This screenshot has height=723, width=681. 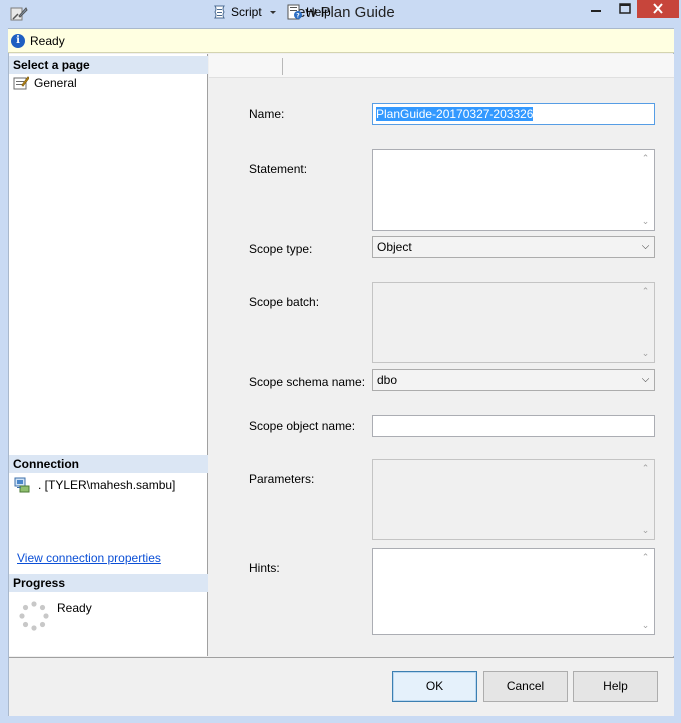 I want to click on close-button, so click(x=658, y=9).